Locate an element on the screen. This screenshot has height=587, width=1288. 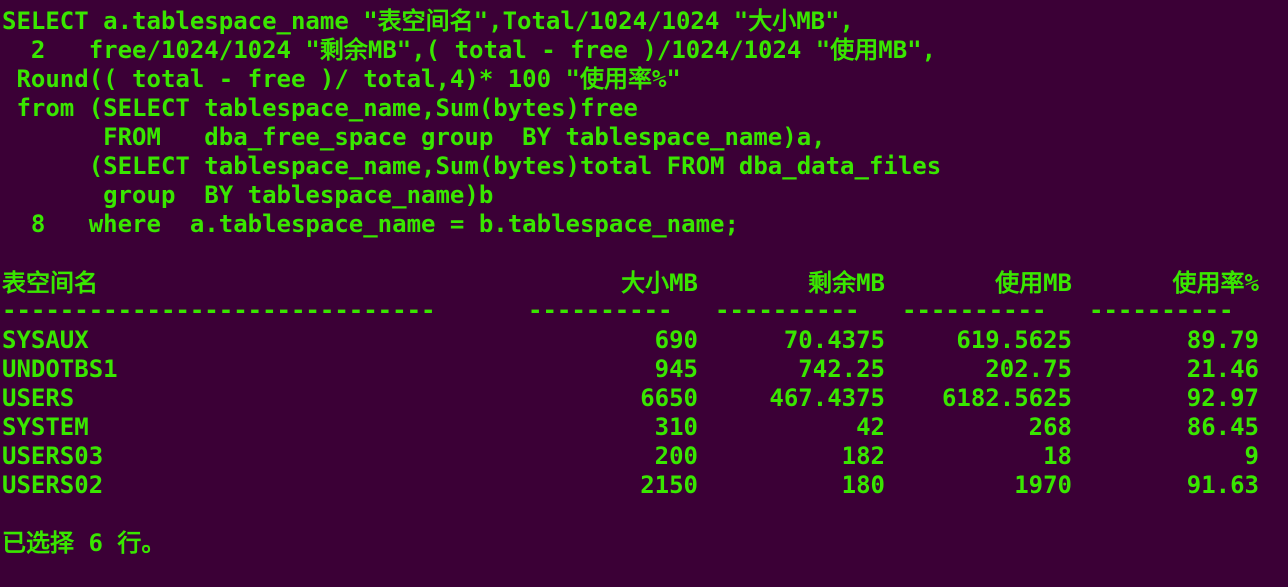
cell-free: 467.4375 is located at coordinates (827, 398).